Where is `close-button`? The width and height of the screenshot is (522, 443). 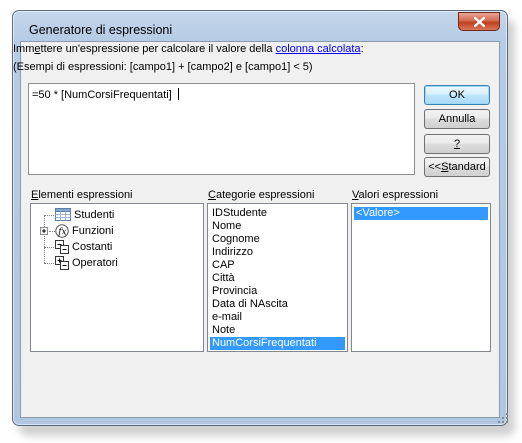
close-button is located at coordinates (479, 21).